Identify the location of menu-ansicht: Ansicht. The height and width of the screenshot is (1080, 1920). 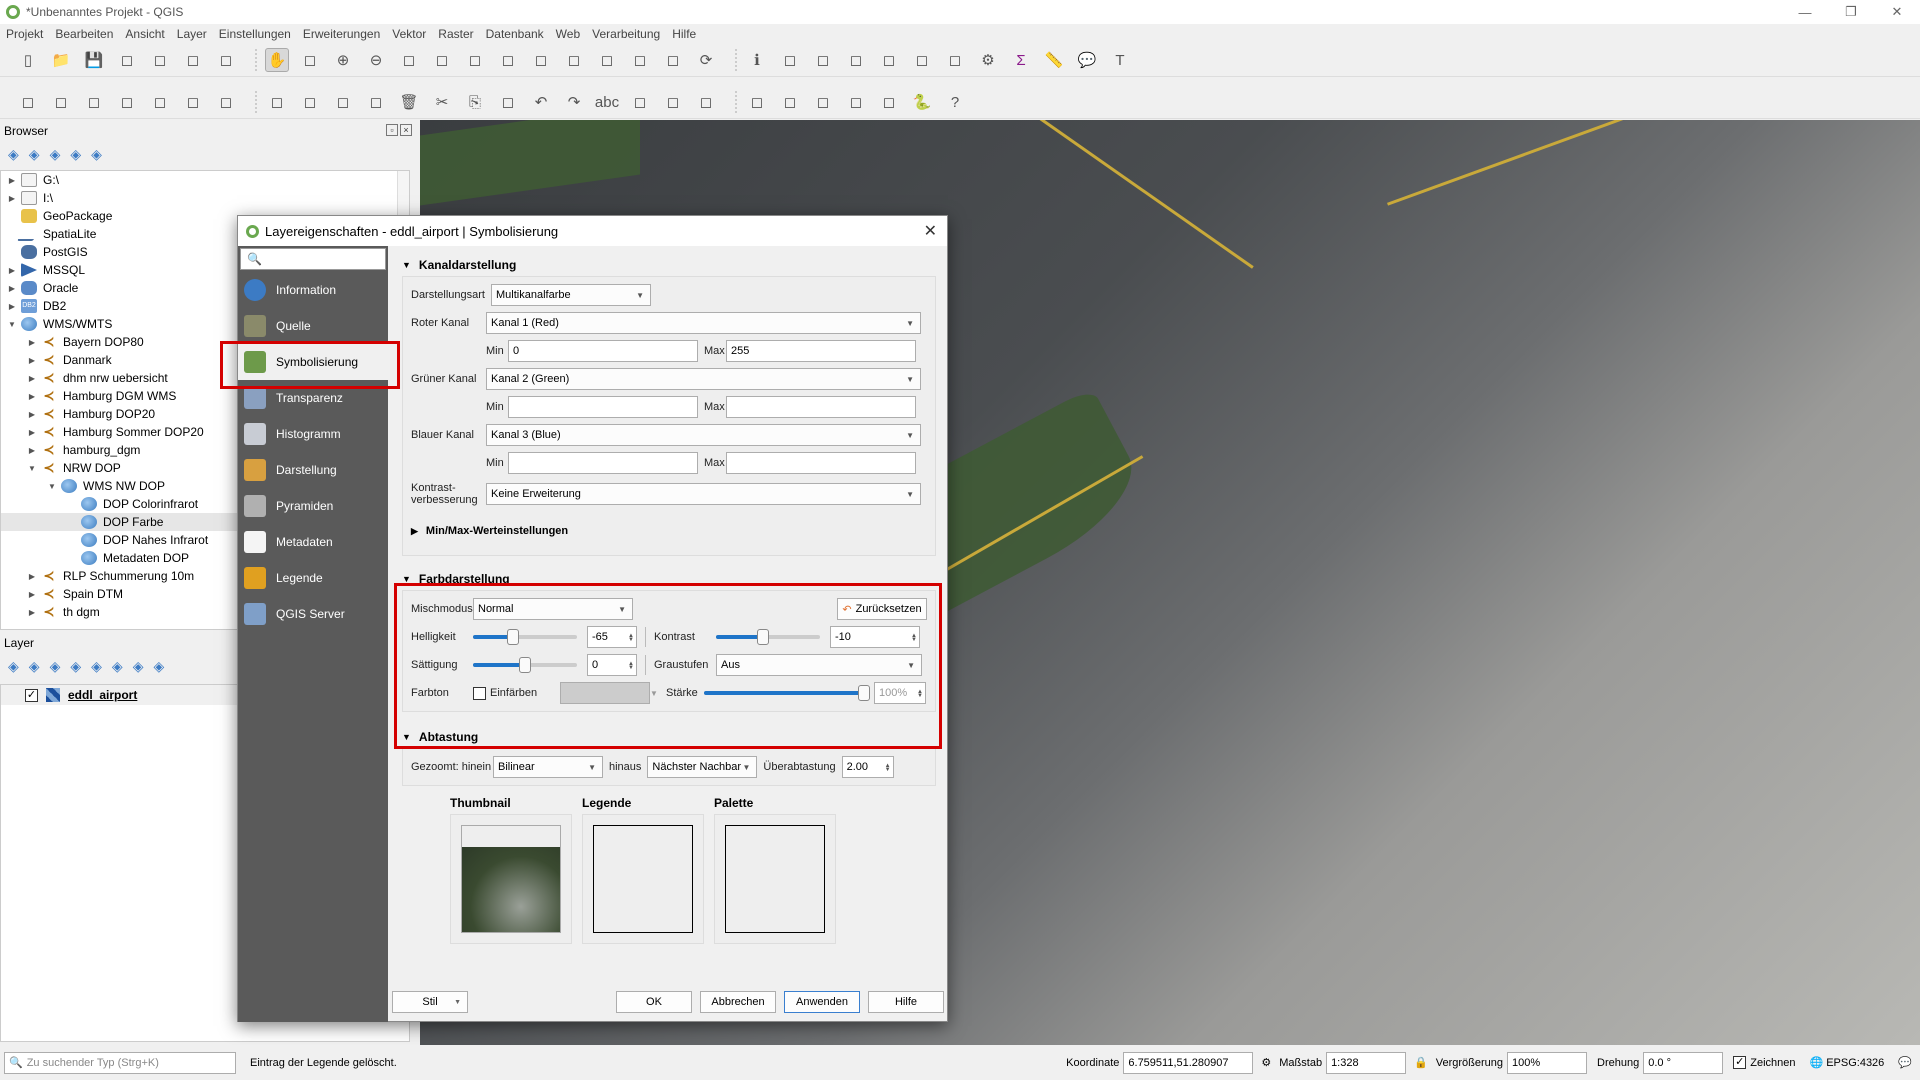
(144, 34).